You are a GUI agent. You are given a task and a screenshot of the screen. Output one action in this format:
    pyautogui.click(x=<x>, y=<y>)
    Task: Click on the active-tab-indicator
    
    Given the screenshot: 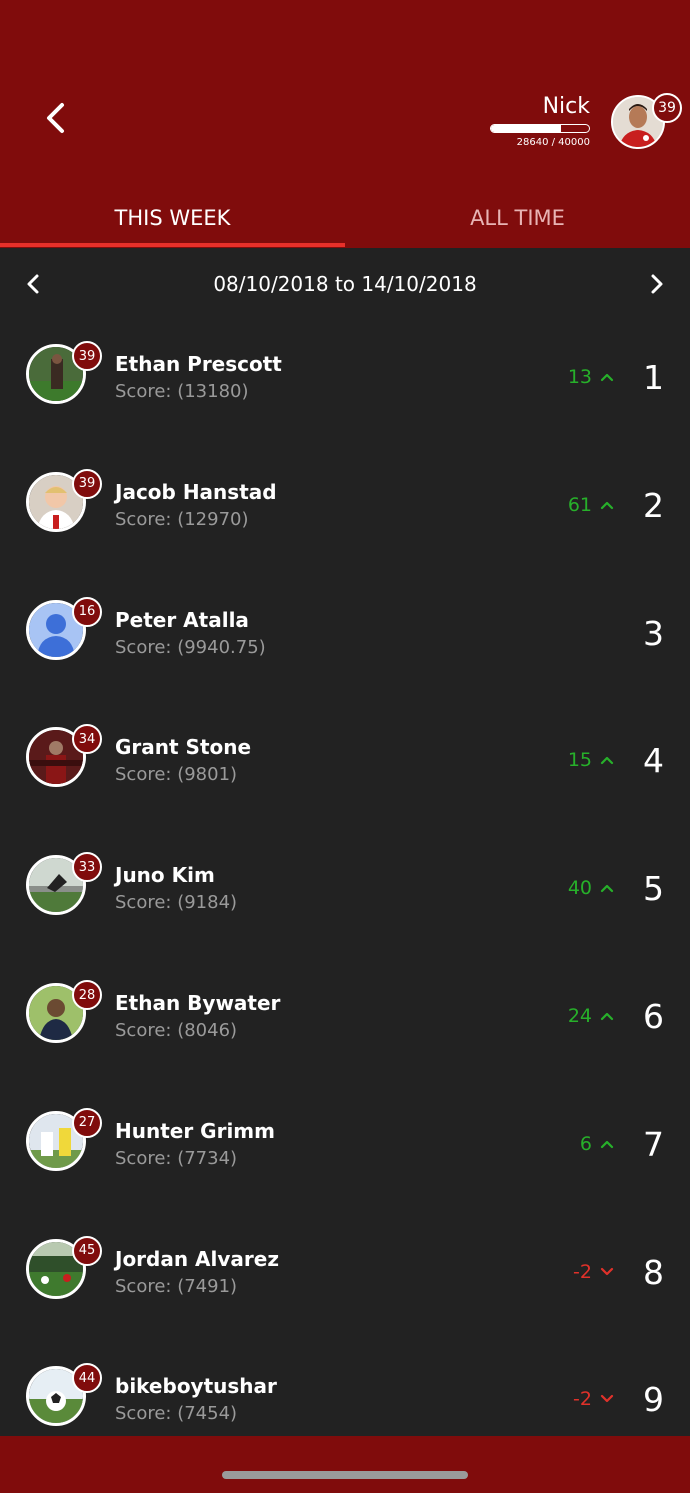 What is the action you would take?
    pyautogui.click(x=172, y=245)
    